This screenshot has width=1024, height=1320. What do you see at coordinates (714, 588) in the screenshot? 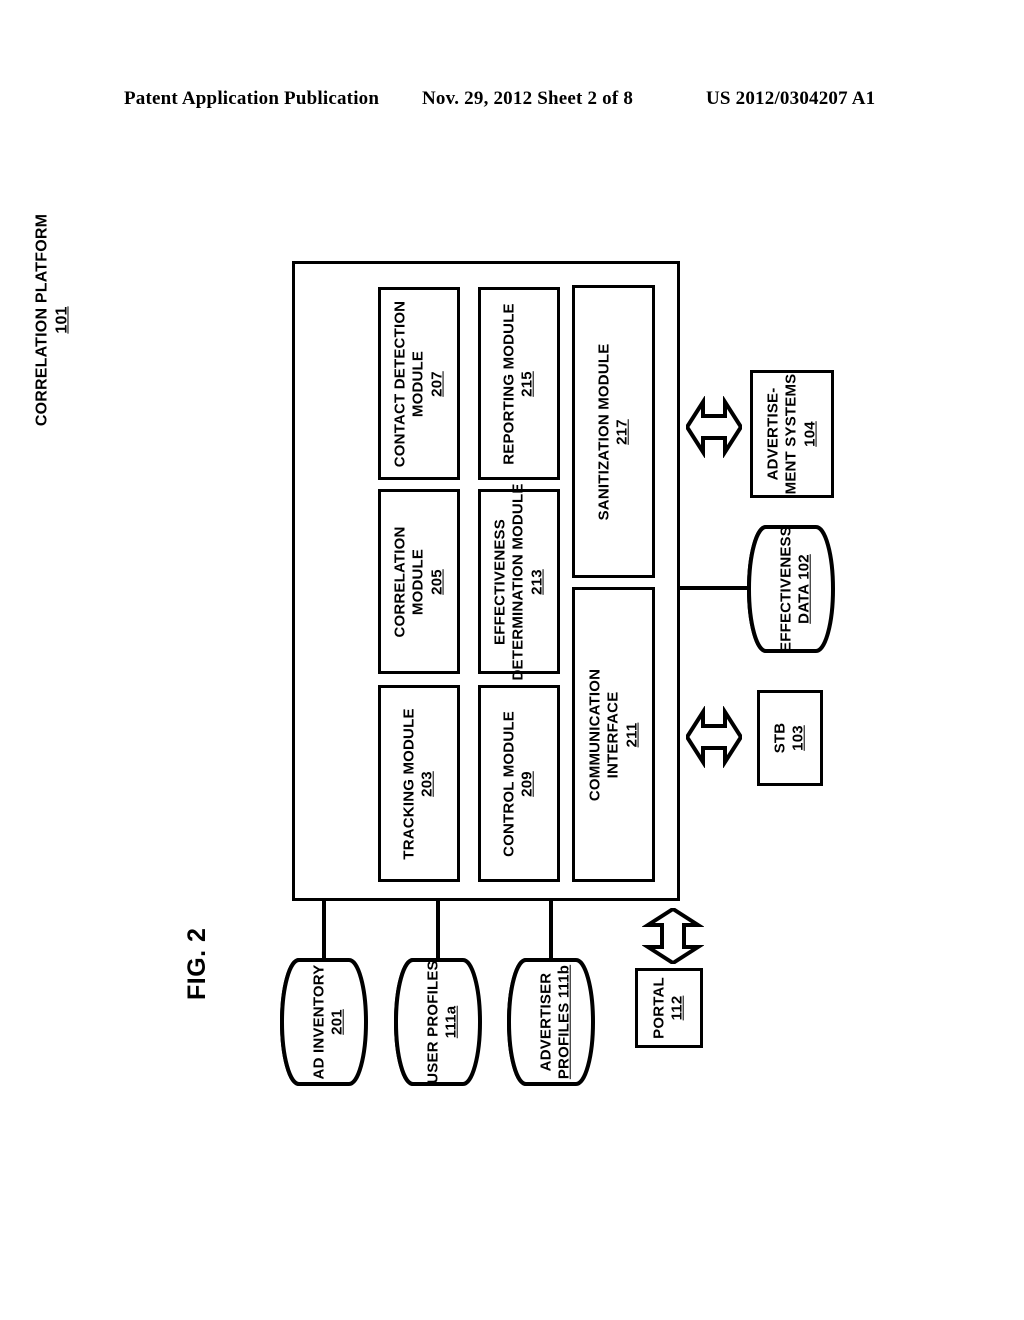
I see `connector-effectiveness-data` at bounding box center [714, 588].